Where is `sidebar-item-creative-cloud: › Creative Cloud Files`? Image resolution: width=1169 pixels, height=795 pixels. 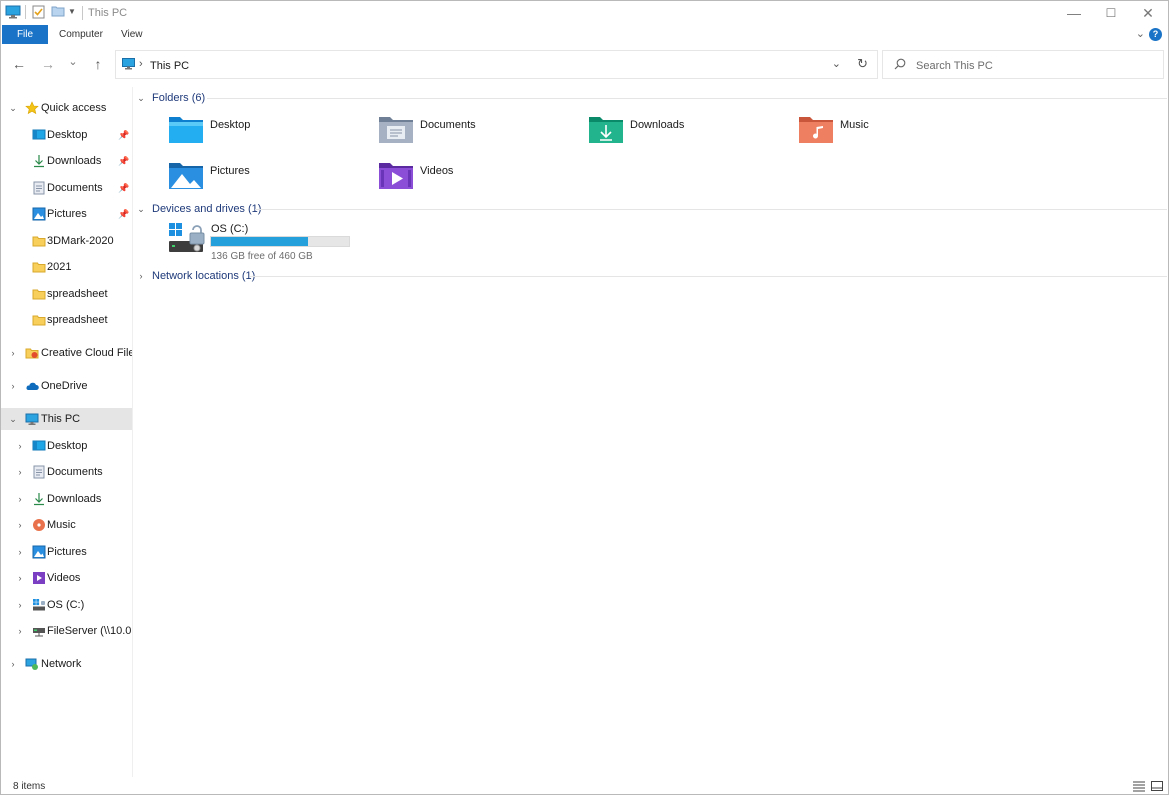 sidebar-item-creative-cloud: › Creative Cloud Files is located at coordinates (67, 353).